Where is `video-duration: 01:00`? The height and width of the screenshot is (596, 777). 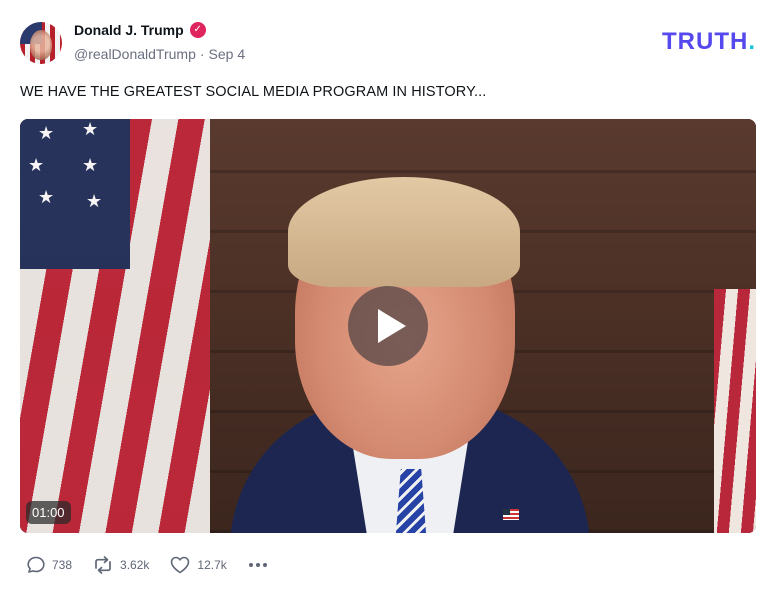
video-duration: 01:00 is located at coordinates (48, 512).